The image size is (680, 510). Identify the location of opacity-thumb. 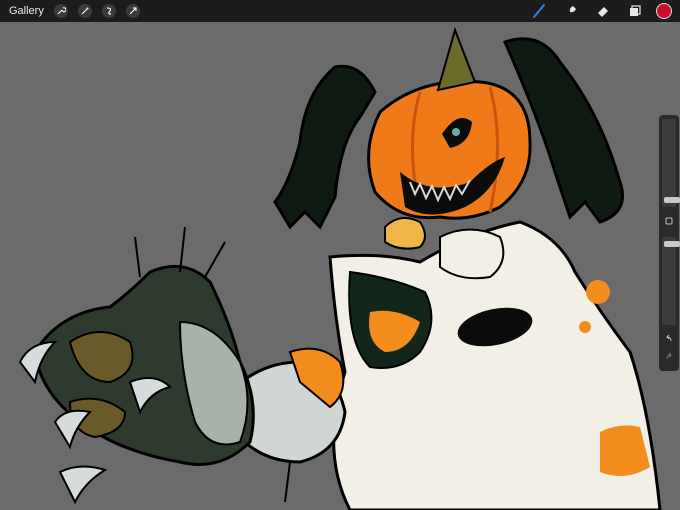
(672, 244).